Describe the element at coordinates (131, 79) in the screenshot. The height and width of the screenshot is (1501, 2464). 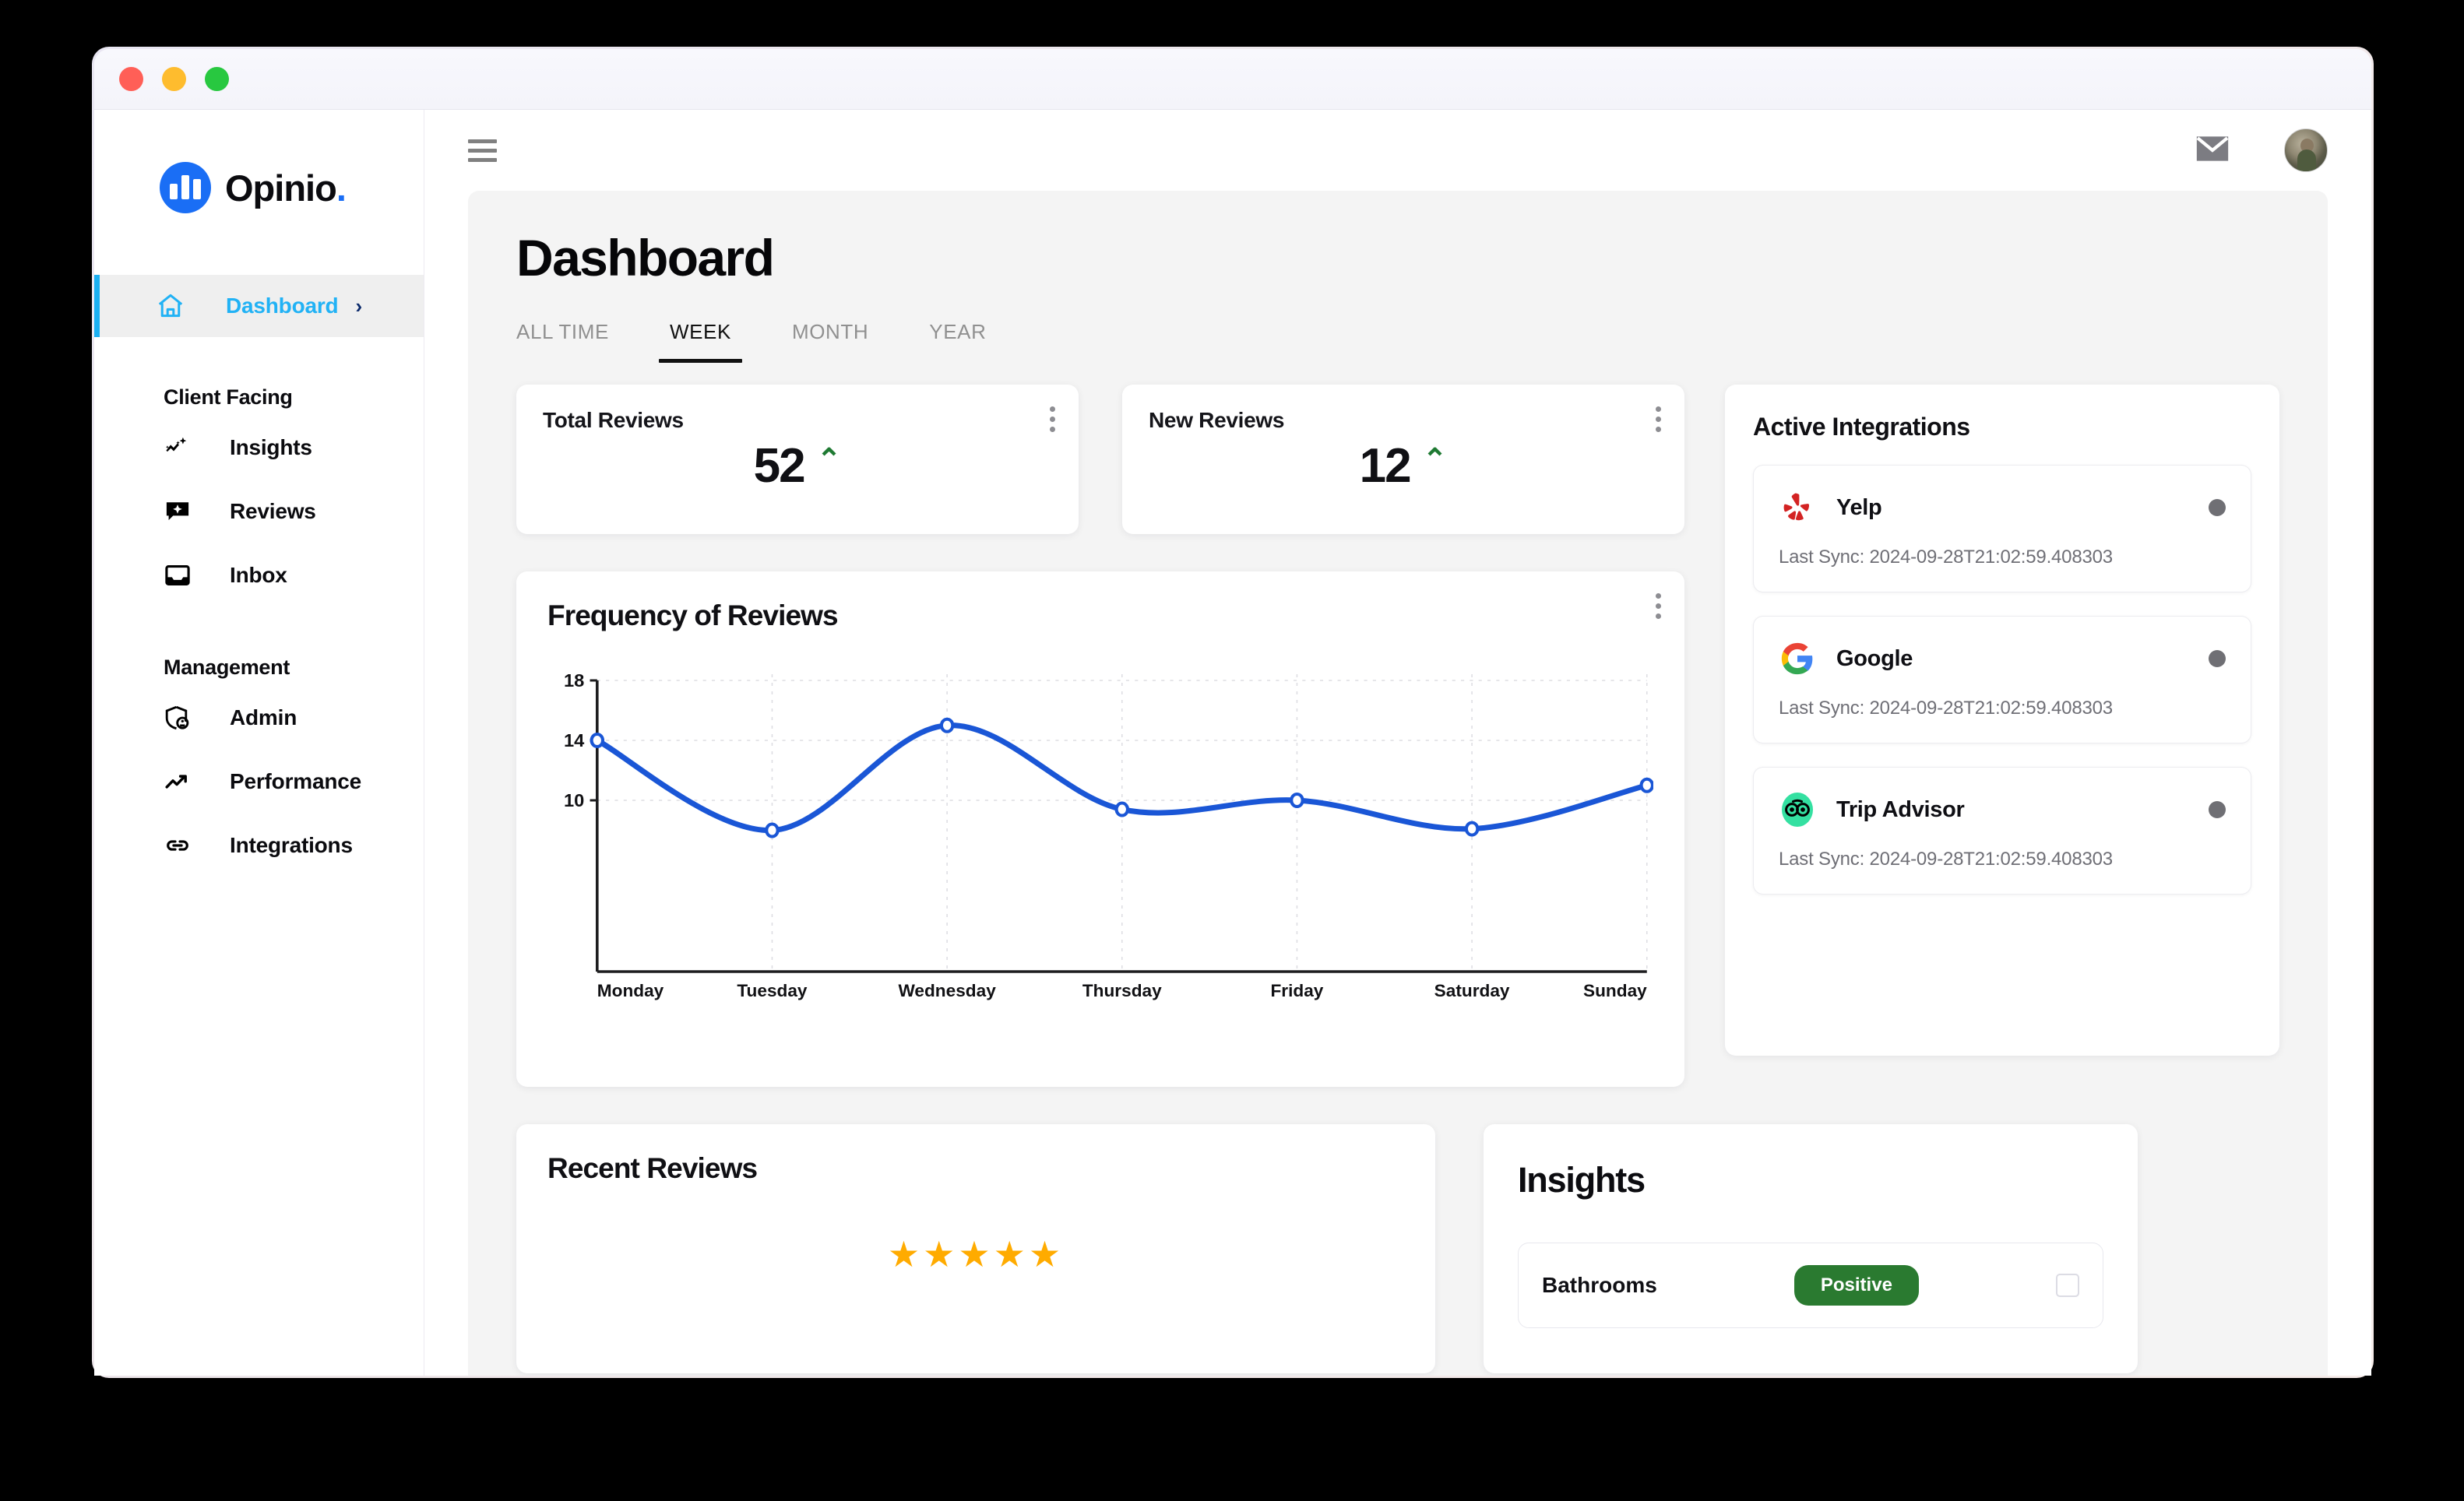
I see `close-window-button` at that location.